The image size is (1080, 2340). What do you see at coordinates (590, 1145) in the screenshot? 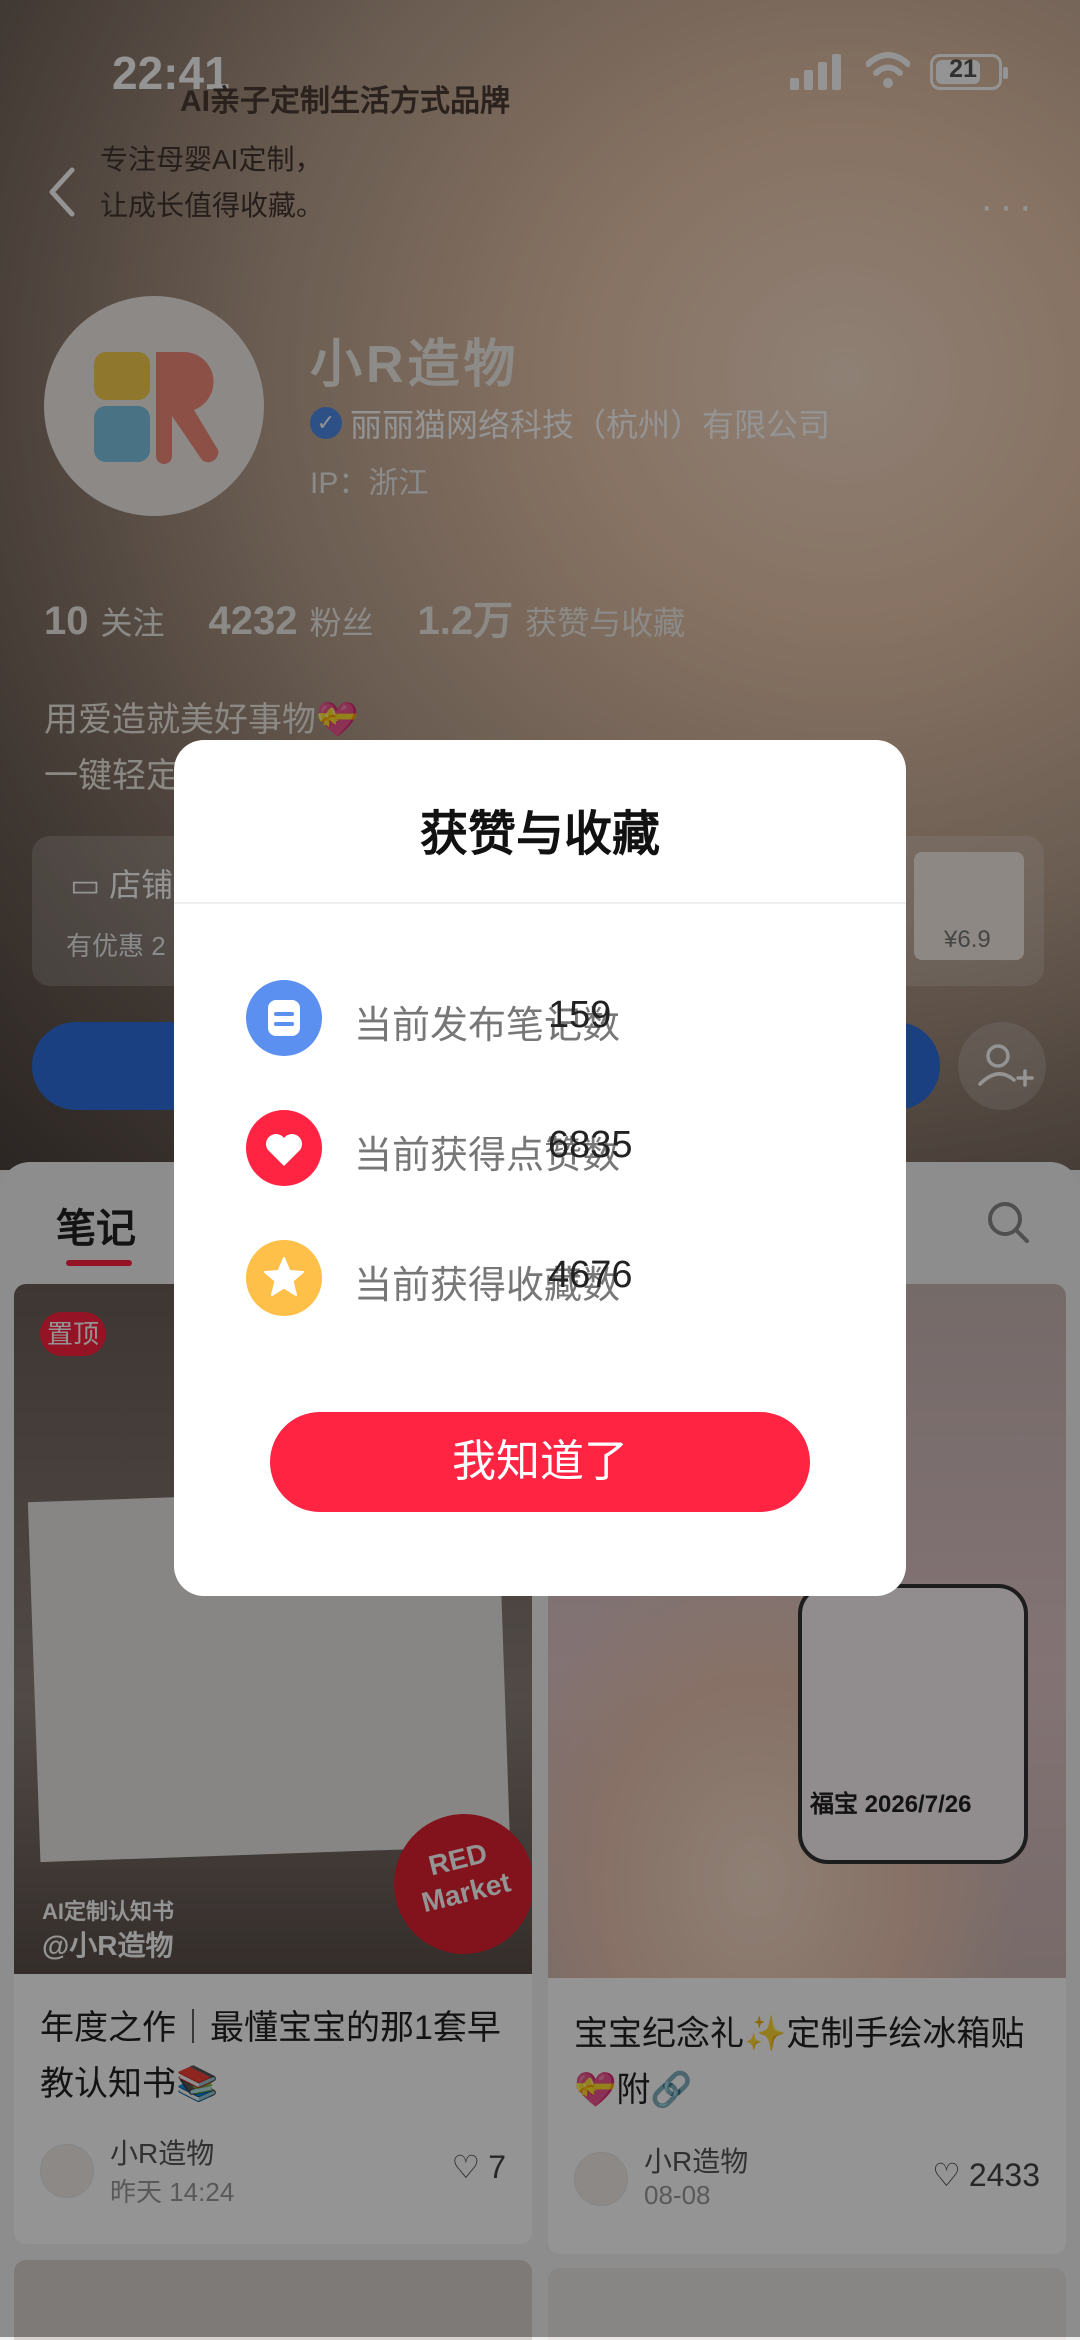
I see `stat-value: 6835` at bounding box center [590, 1145].